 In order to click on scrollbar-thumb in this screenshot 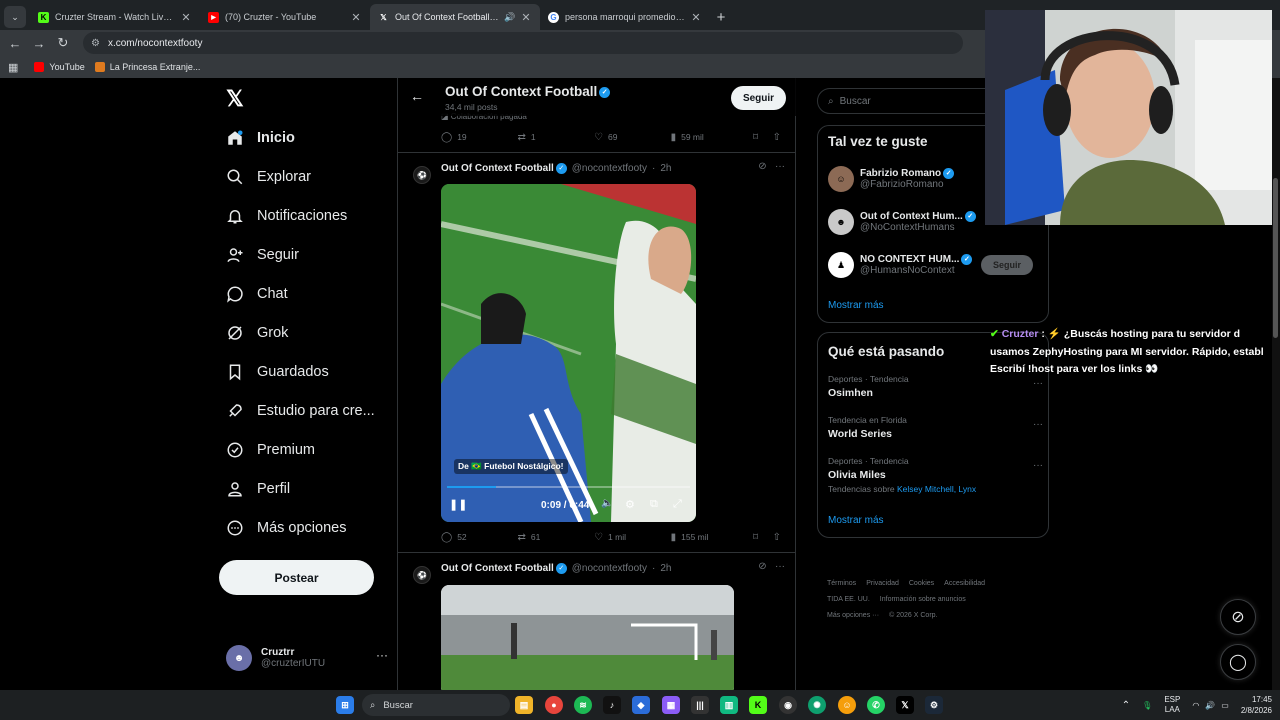, I will do `click(1275, 258)`.